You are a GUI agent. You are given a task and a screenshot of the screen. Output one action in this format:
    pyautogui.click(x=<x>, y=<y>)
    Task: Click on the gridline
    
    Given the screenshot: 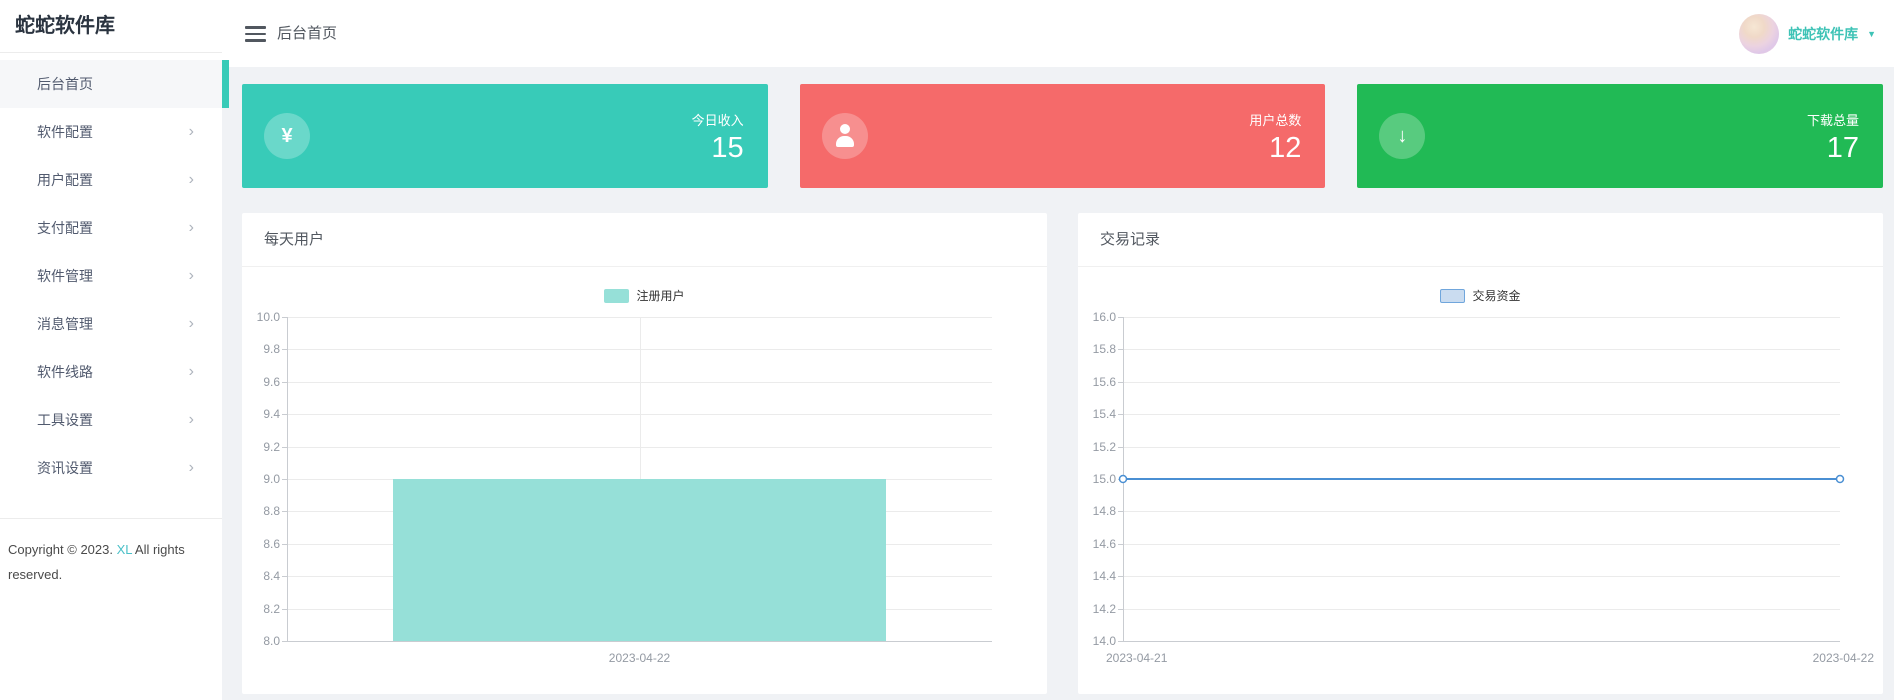 What is the action you would take?
    pyautogui.click(x=639, y=641)
    